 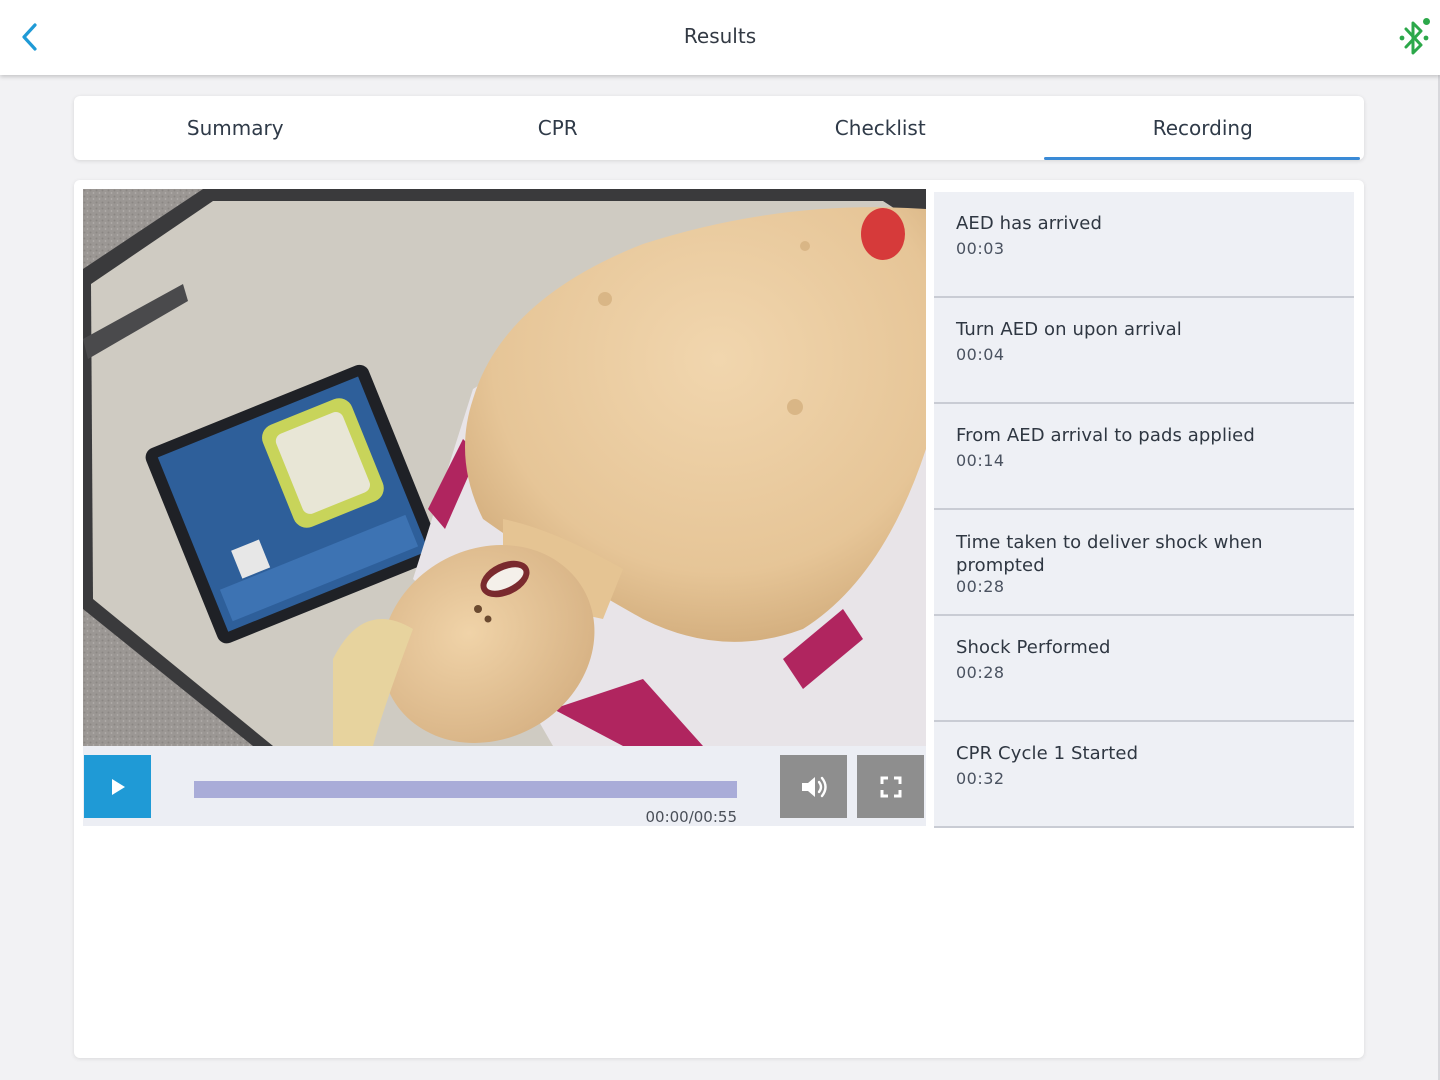 I want to click on page-title: Results, so click(x=720, y=36).